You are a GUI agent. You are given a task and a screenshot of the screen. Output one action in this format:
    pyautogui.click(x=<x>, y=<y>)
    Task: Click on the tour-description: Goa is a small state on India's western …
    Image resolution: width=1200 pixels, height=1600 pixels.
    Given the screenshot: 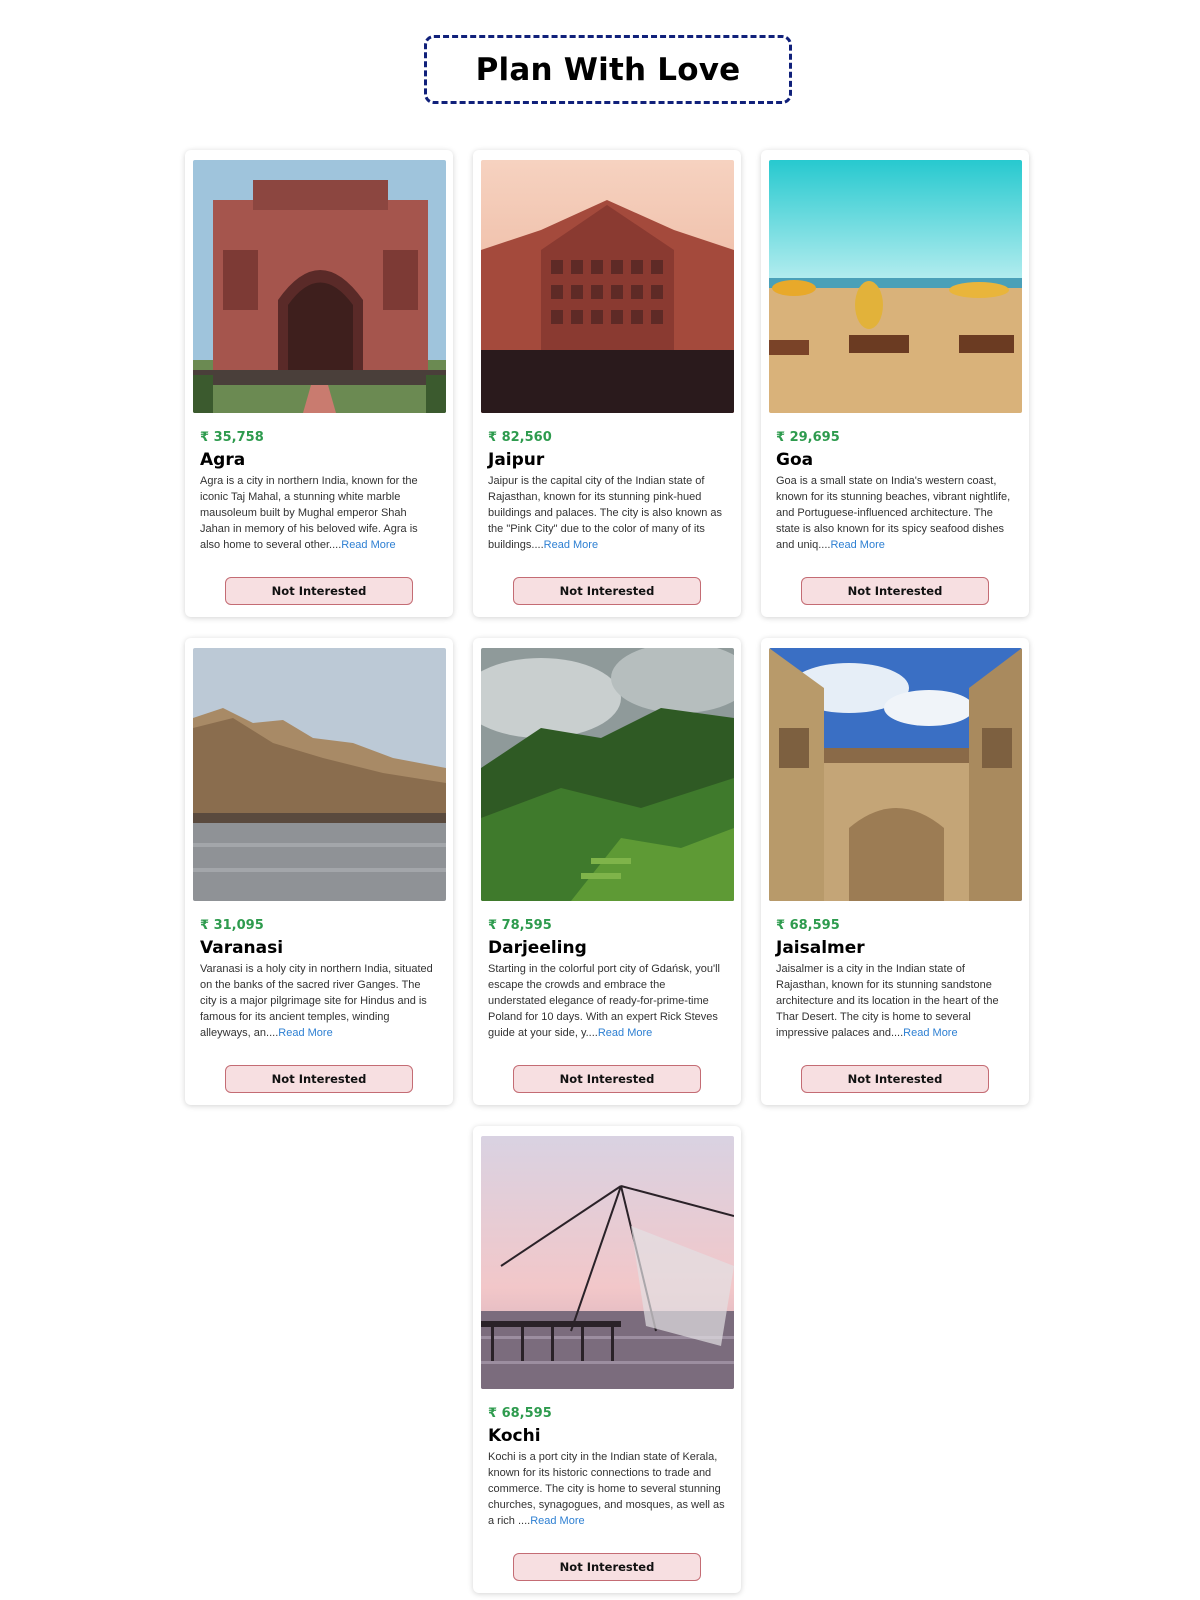 What is the action you would take?
    pyautogui.click(x=893, y=513)
    